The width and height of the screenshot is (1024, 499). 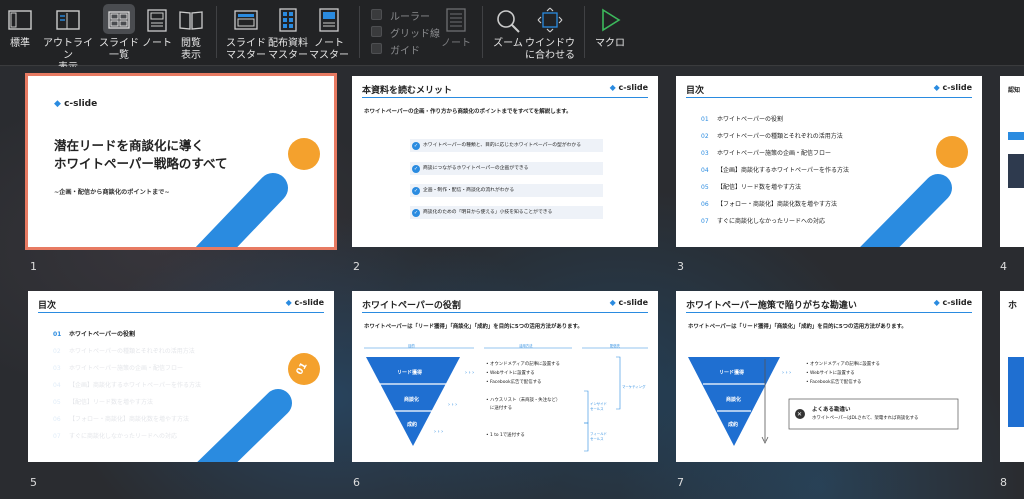 What do you see at coordinates (1003, 266) in the screenshot?
I see `slide-number-4: 4` at bounding box center [1003, 266].